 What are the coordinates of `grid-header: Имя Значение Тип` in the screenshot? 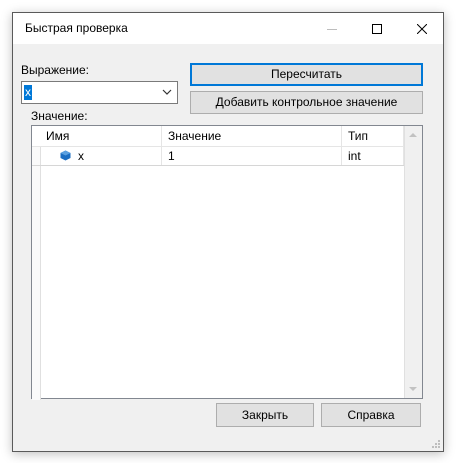 It's located at (218, 136).